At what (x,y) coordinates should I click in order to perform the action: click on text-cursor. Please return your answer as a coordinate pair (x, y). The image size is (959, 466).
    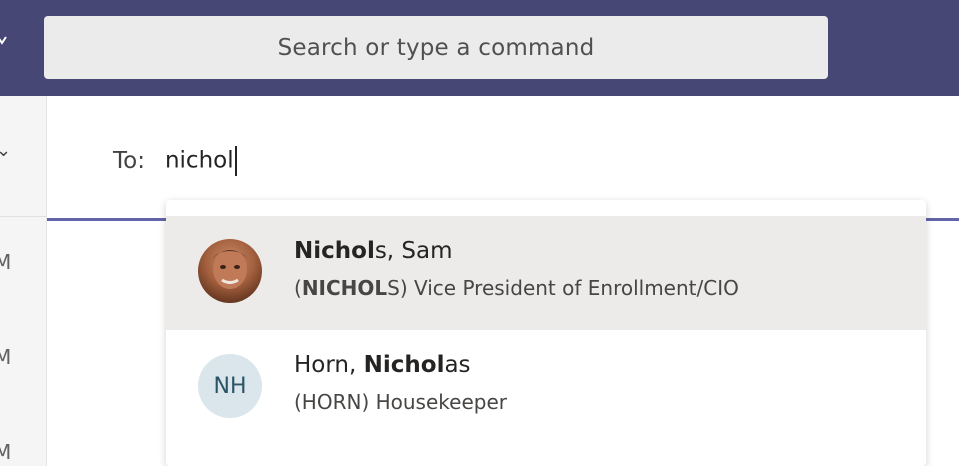
    Looking at the image, I should click on (235, 161).